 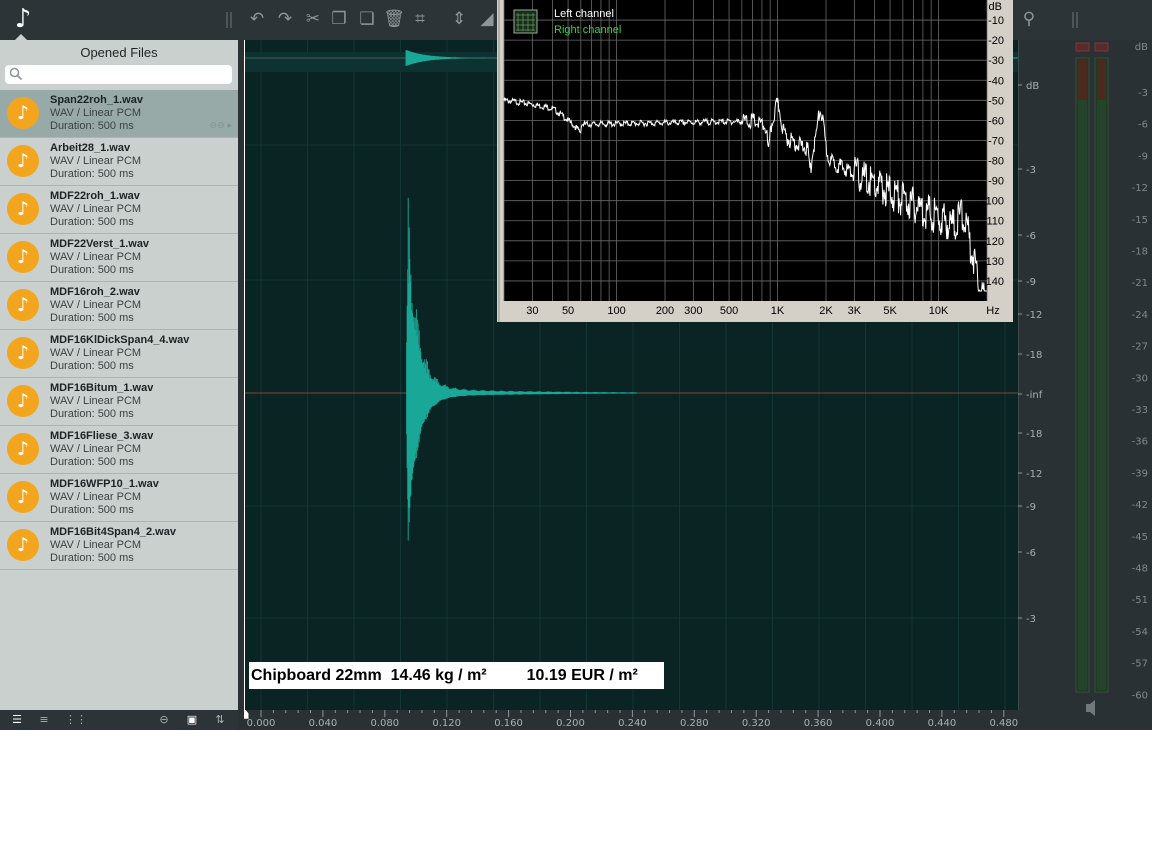 I want to click on clip-indicator-left, so click(x=1082, y=47).